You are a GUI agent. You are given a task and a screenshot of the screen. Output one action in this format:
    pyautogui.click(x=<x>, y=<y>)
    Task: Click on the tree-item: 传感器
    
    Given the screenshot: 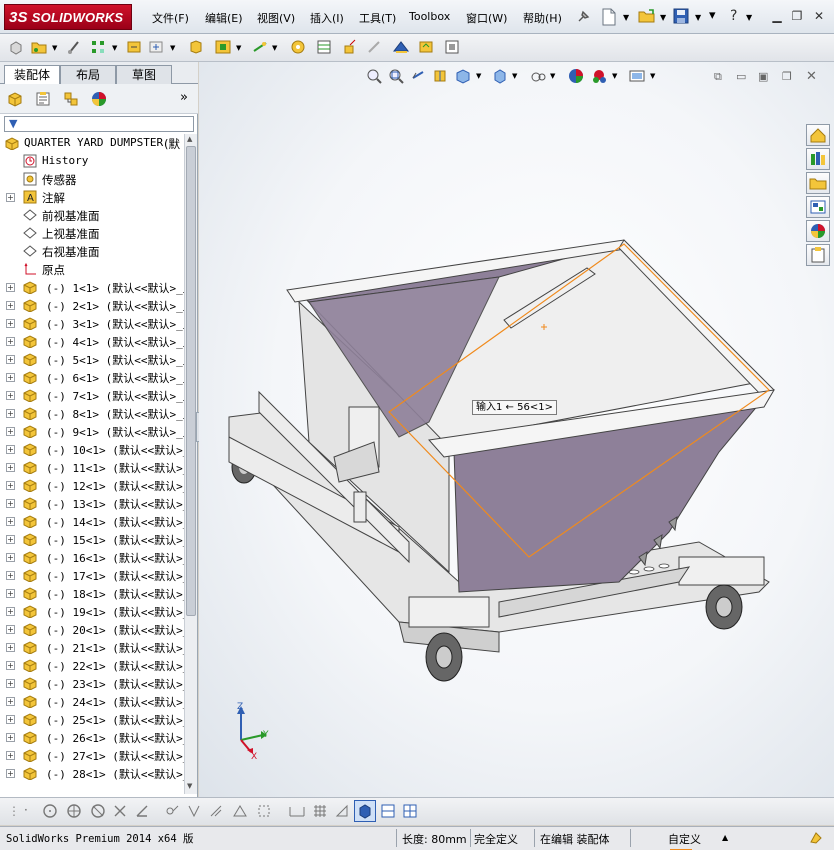 What is the action you would take?
    pyautogui.click(x=92, y=179)
    